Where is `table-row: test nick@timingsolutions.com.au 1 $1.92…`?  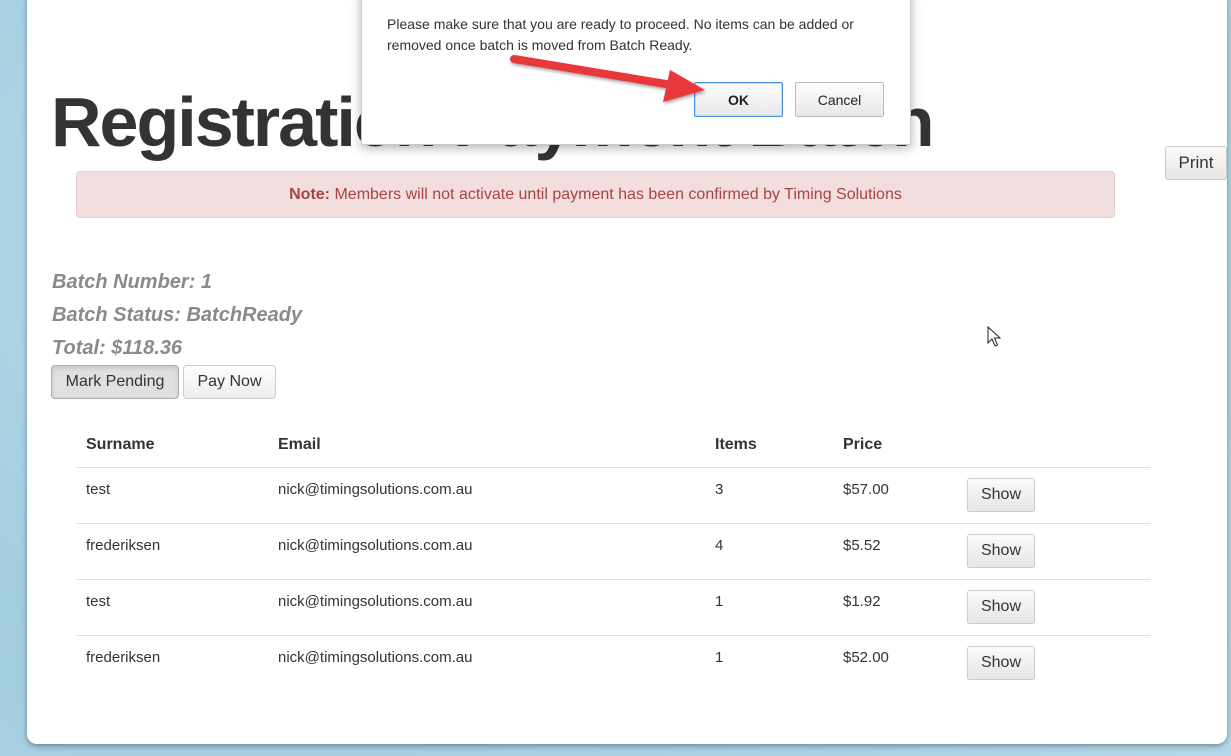
table-row: test nick@timingsolutions.com.au 1 $1.92… is located at coordinates (613, 607).